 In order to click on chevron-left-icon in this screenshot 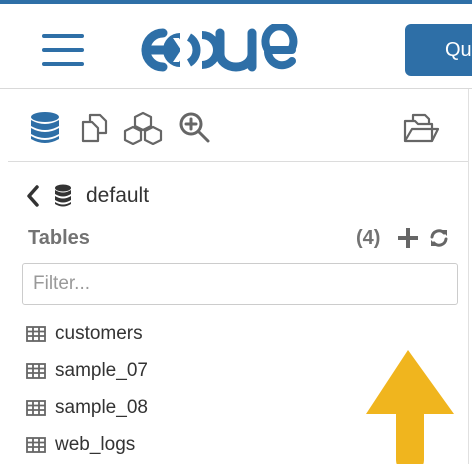, I will do `click(33, 196)`.